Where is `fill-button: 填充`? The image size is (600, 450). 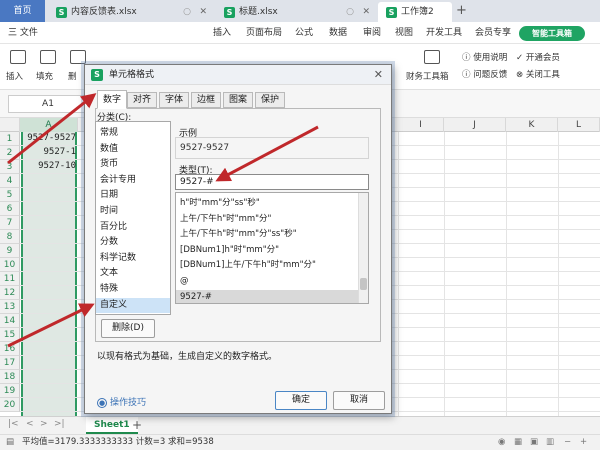
fill-button: 填充 is located at coordinates (44, 76).